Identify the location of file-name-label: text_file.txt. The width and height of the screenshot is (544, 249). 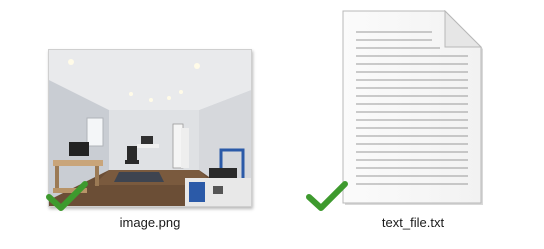
(413, 222).